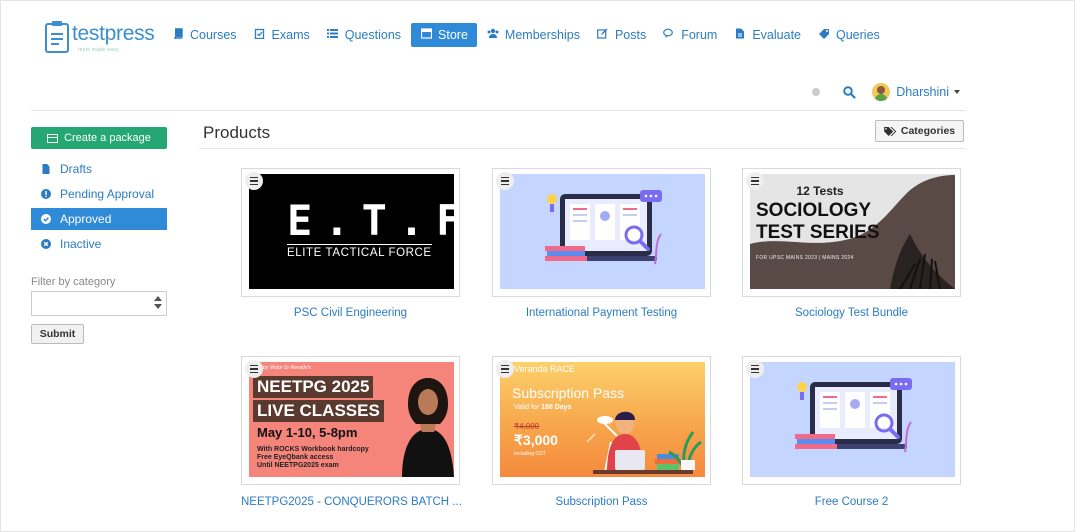  What do you see at coordinates (359, 251) in the screenshot?
I see `thumb-subtitle: ELITE TACTICAL FORCE` at bounding box center [359, 251].